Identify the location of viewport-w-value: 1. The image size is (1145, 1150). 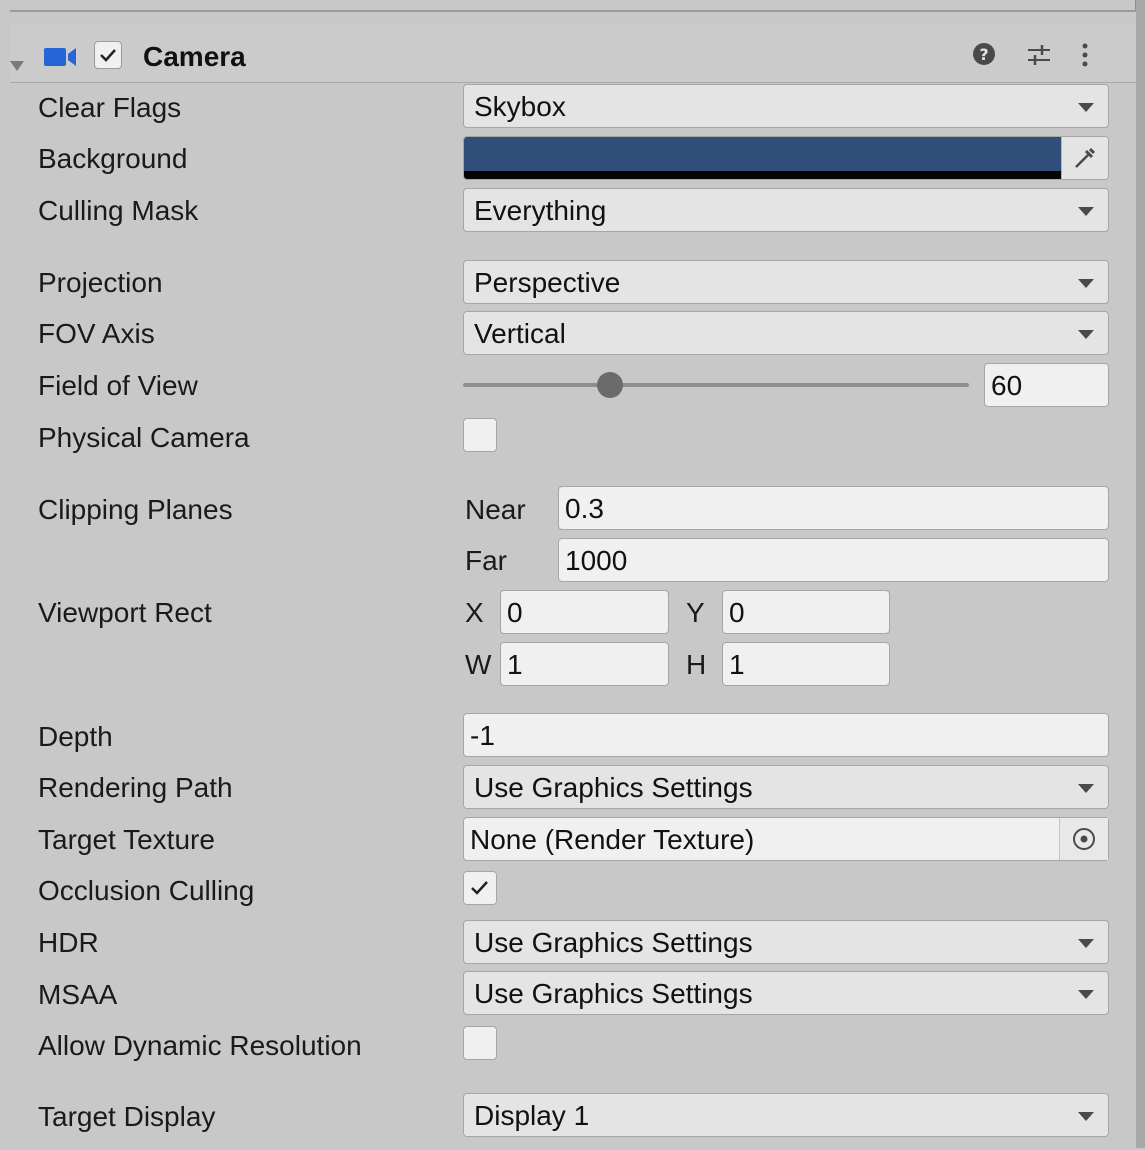
(515, 664).